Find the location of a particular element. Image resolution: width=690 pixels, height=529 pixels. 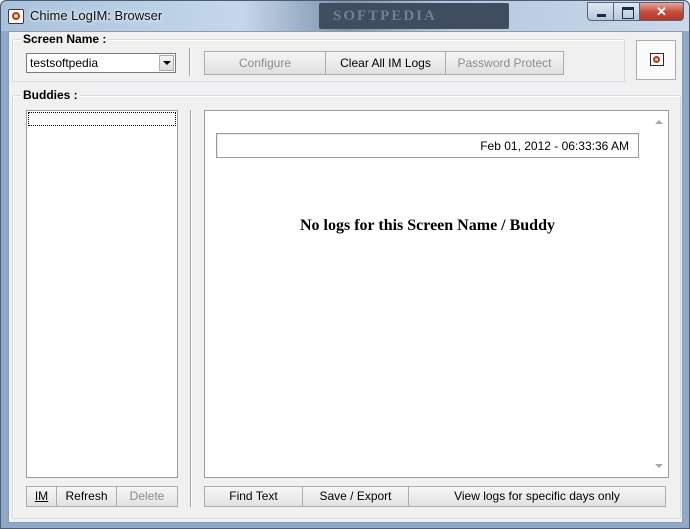

clear-all-label: Clear All IM Logs is located at coordinates (385, 63).